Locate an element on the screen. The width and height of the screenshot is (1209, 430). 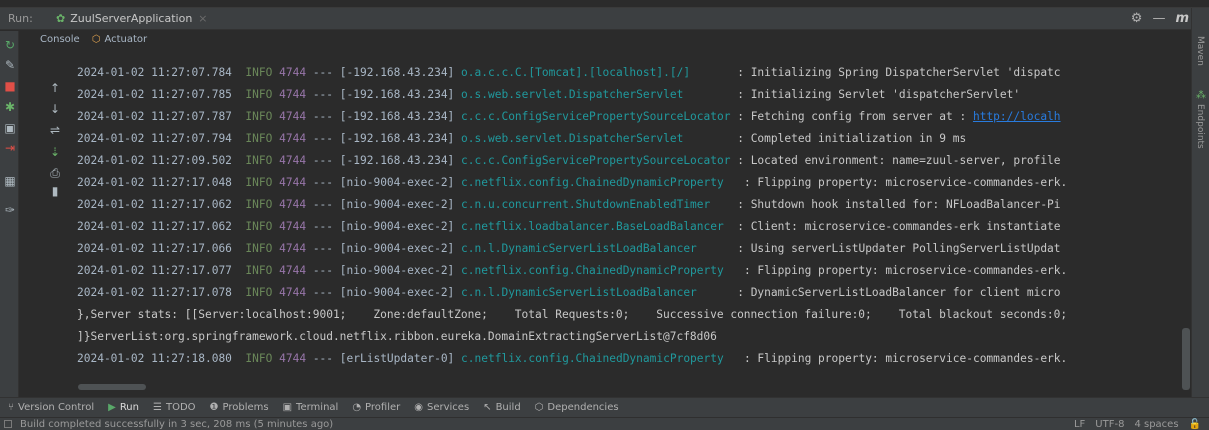
print-icon: ⎙ is located at coordinates (55, 173).